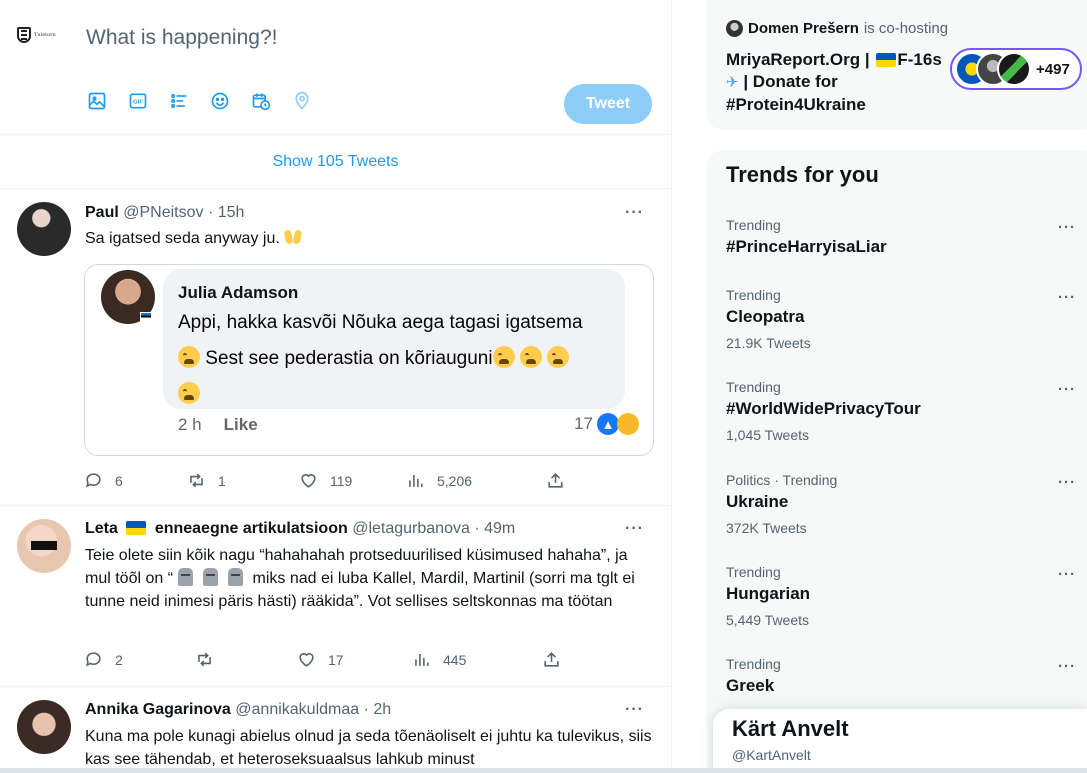 This screenshot has width=1087, height=773. I want to click on views-action: 445, so click(477, 659).